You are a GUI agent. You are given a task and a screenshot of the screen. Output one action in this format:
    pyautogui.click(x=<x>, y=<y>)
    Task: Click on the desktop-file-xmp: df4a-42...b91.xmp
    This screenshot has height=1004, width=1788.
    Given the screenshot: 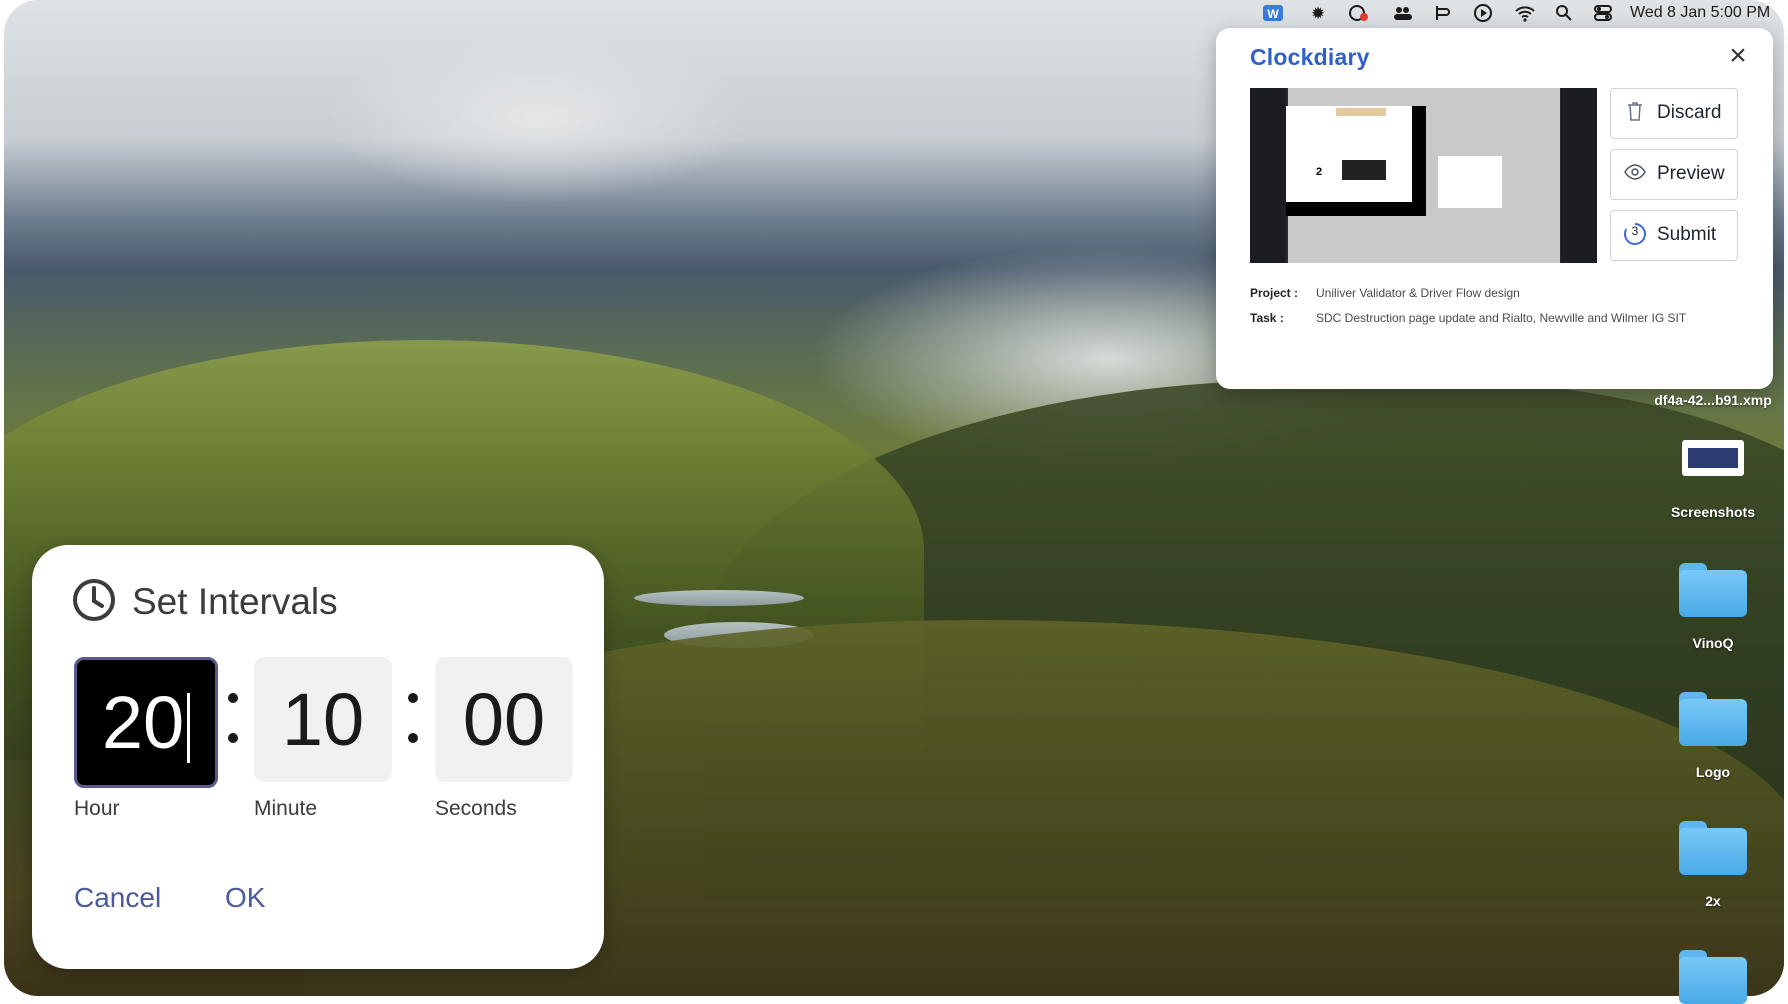 What is the action you would take?
    pyautogui.click(x=1713, y=400)
    